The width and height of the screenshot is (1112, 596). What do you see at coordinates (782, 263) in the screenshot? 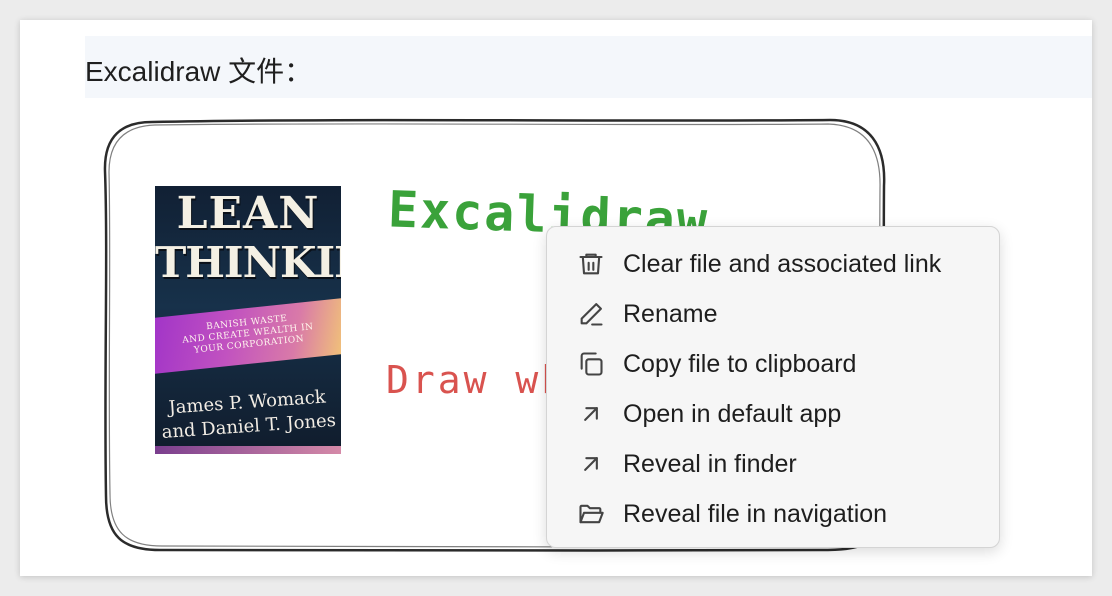
I see `menu-item-label: Clear file and associated link` at bounding box center [782, 263].